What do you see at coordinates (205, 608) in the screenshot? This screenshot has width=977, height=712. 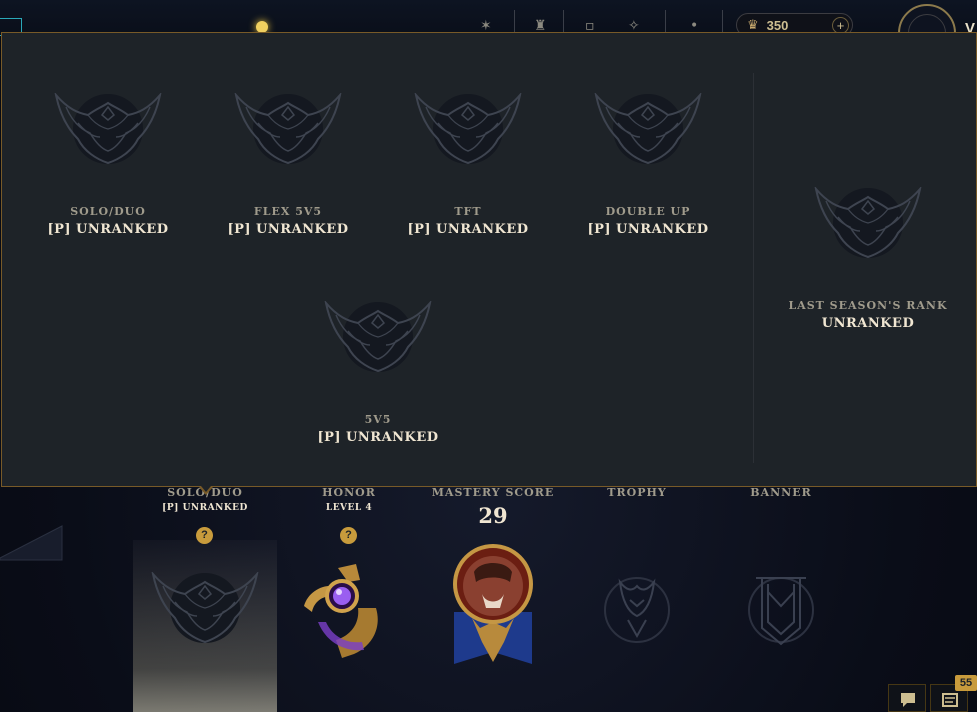 I see `ranked-emblem-icon` at bounding box center [205, 608].